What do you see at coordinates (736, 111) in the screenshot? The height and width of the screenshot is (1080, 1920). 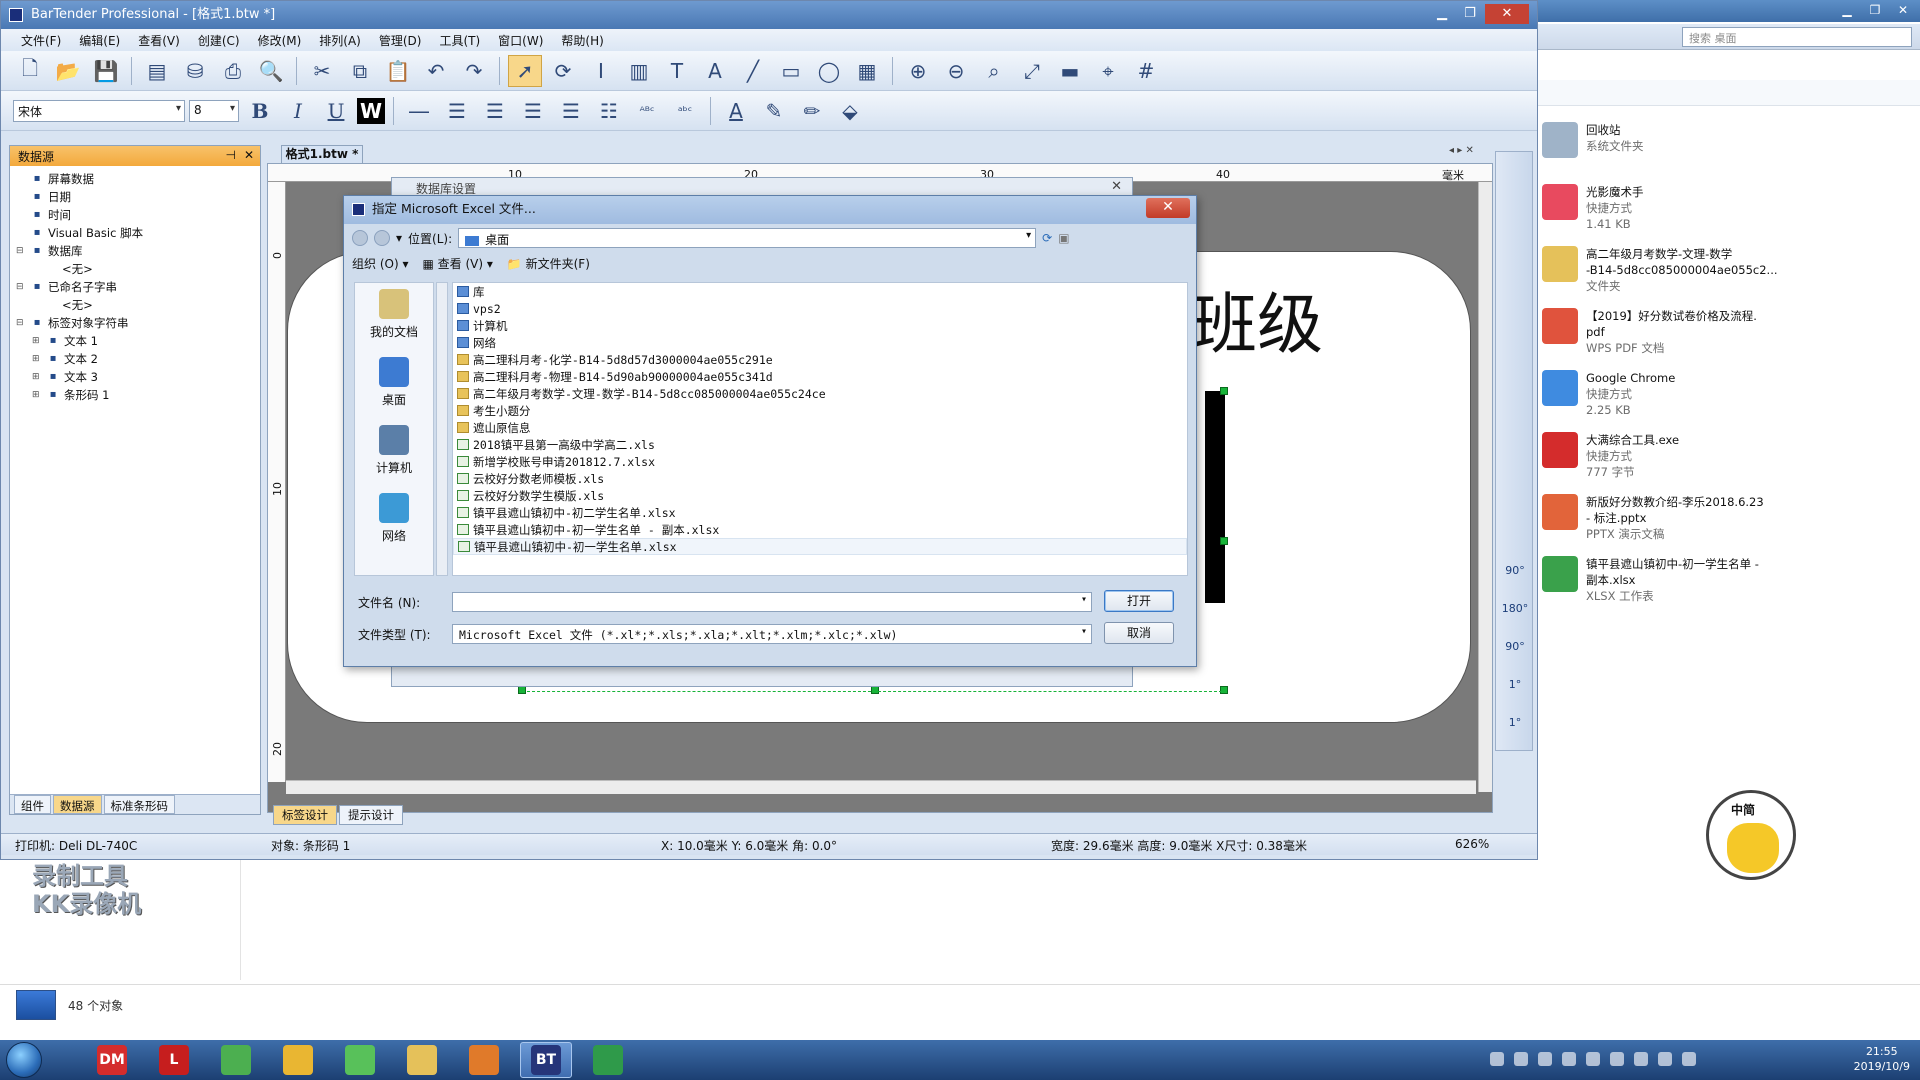 I see `font-color-icon: A` at bounding box center [736, 111].